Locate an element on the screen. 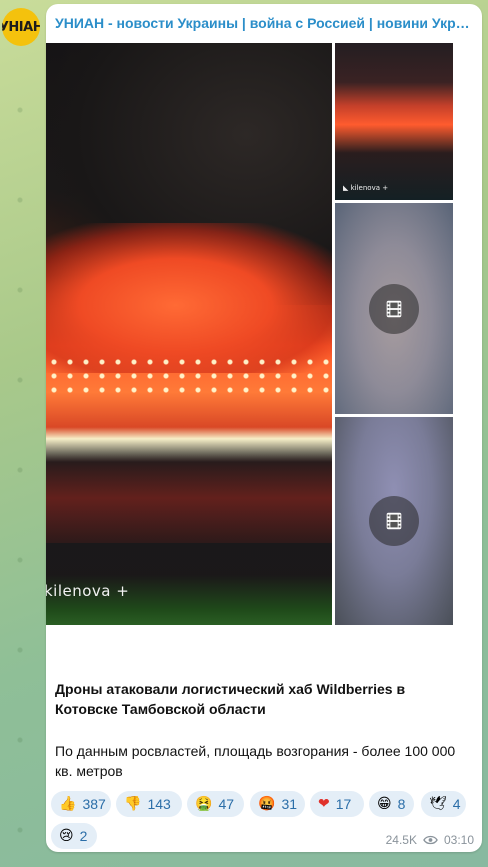  reaction-count: 387 is located at coordinates (94, 804).